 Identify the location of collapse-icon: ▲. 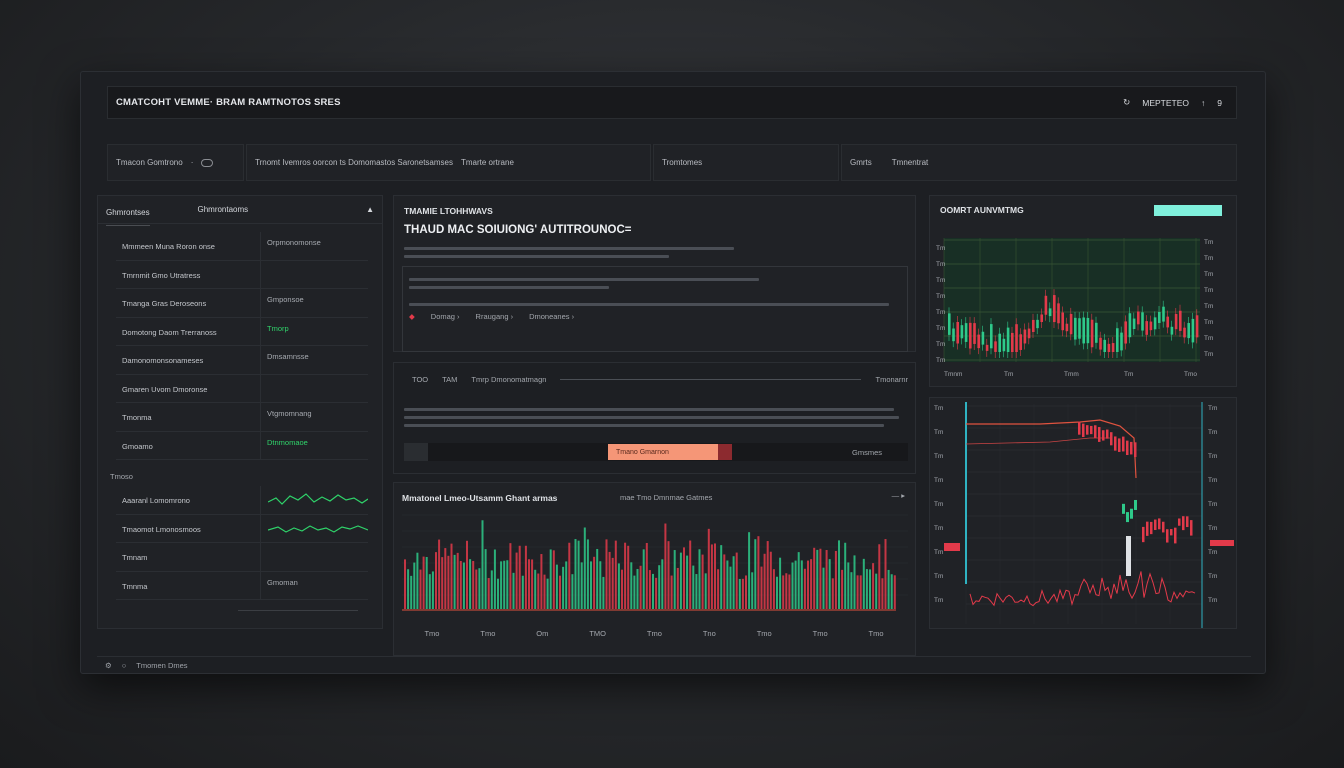
(370, 209).